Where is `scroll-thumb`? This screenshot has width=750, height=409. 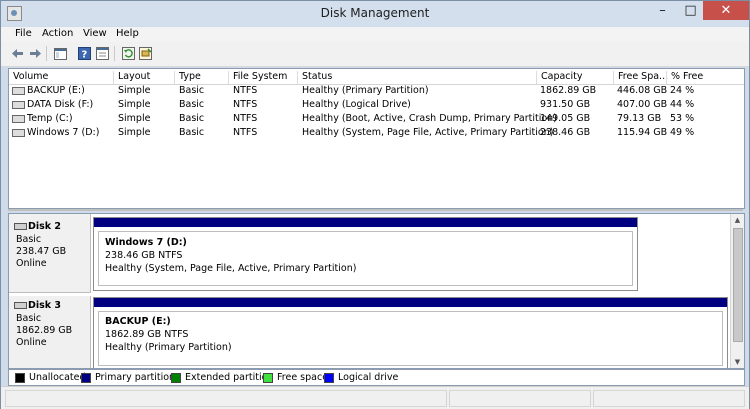 scroll-thumb is located at coordinates (738, 285).